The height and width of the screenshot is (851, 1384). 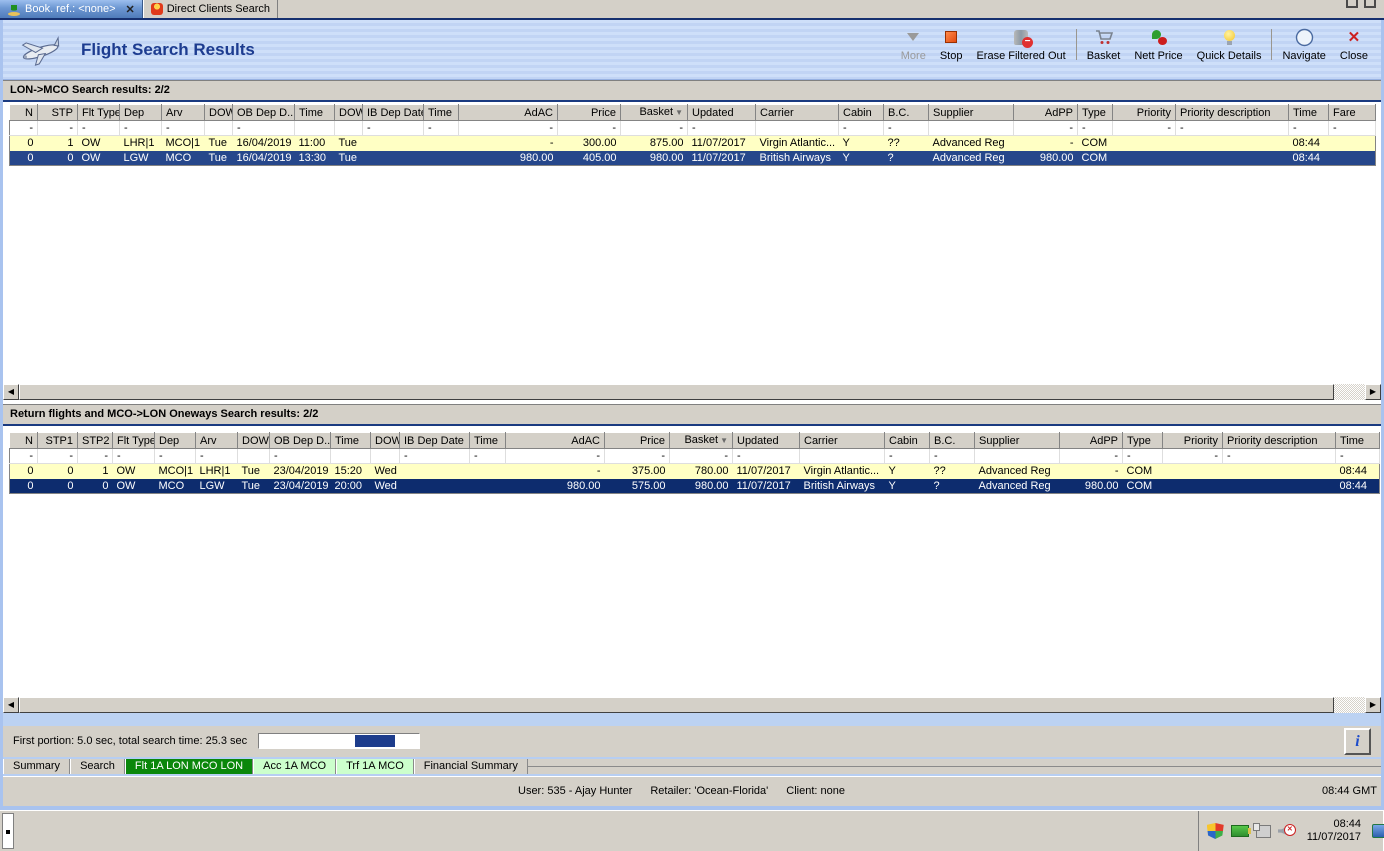 I want to click on column-header-cabin: Cabin, so click(x=907, y=440).